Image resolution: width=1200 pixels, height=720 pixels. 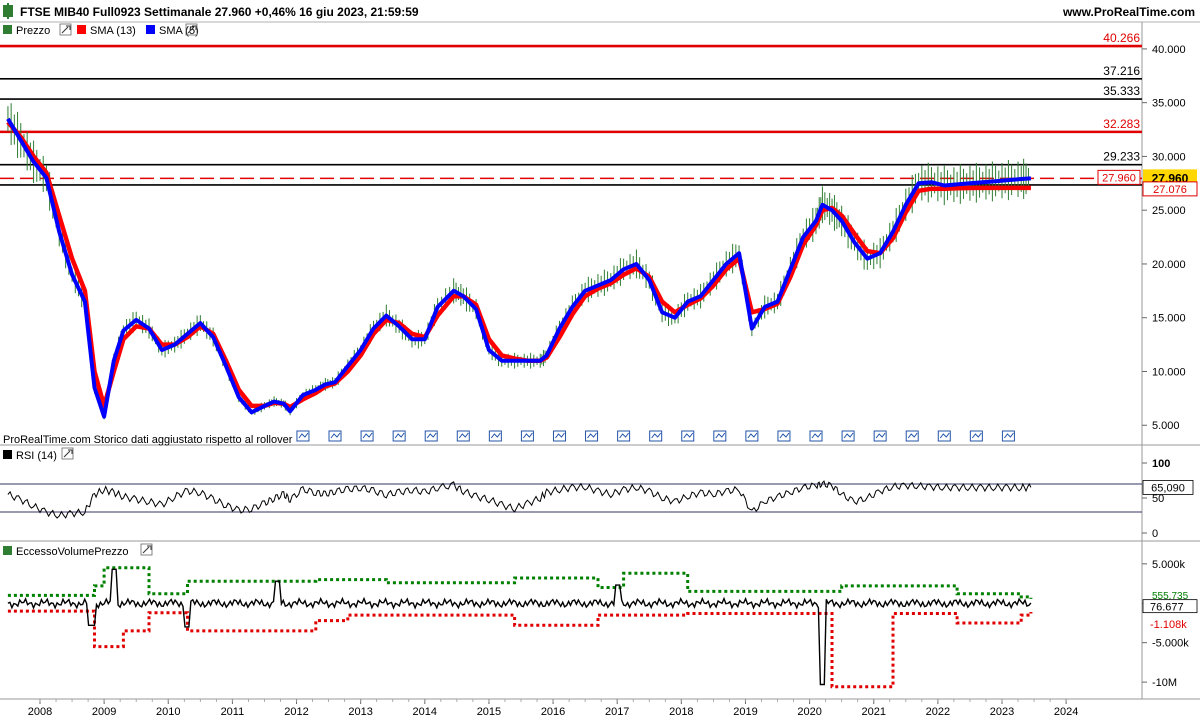 I want to click on x-tick-label: 2009, so click(x=104, y=712).